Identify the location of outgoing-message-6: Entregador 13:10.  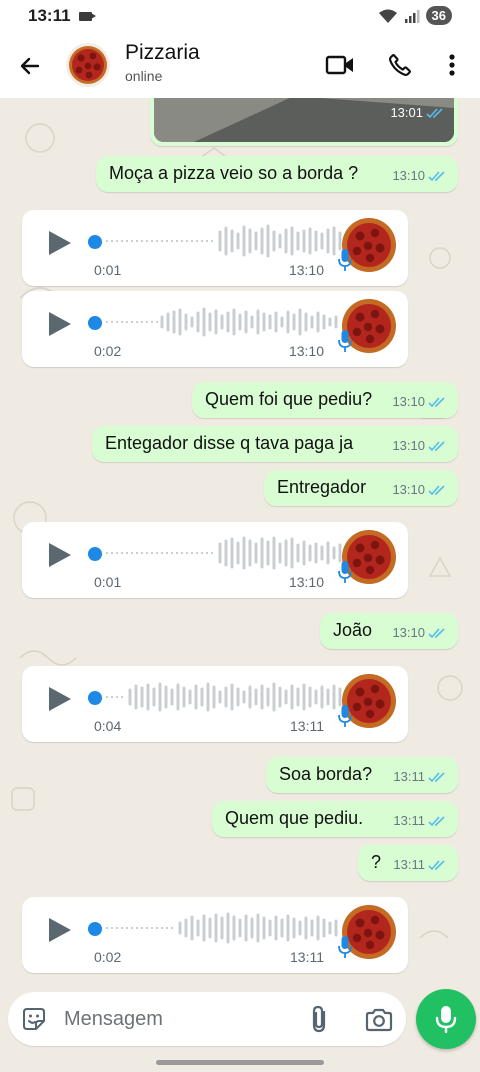
(361, 488).